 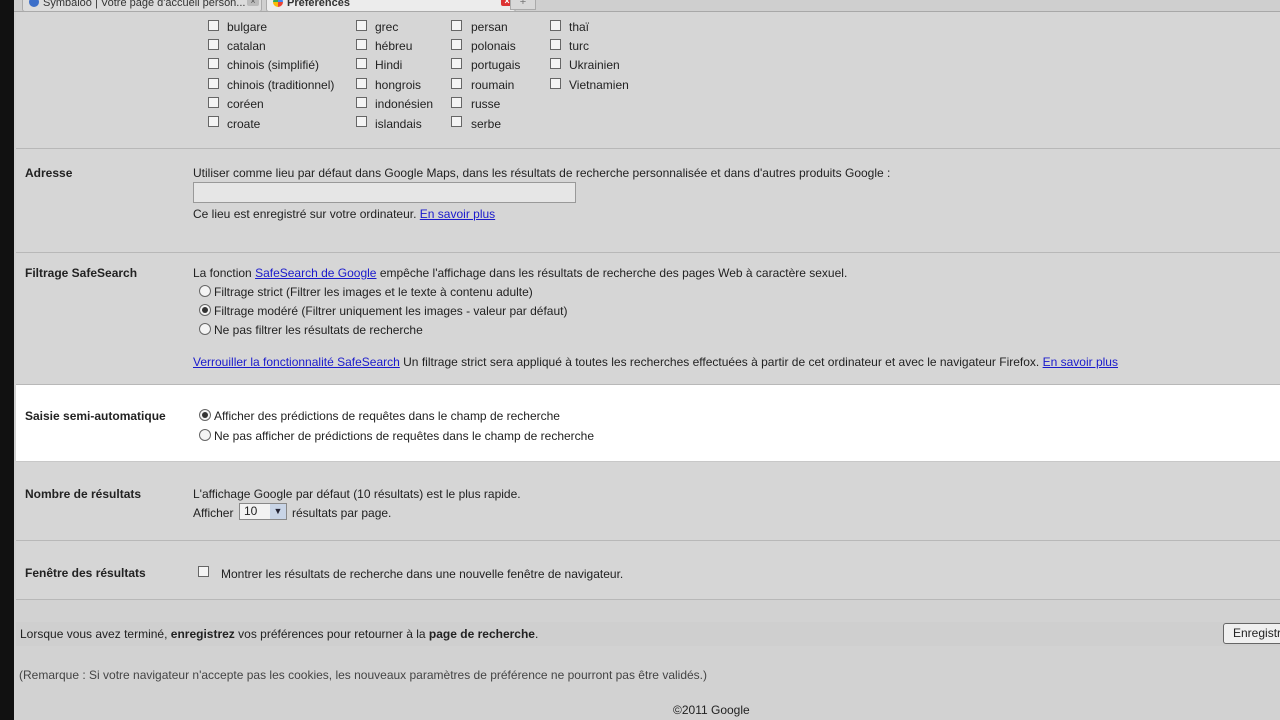 What do you see at coordinates (205, 329) in the screenshot?
I see `safesearch-off-radio` at bounding box center [205, 329].